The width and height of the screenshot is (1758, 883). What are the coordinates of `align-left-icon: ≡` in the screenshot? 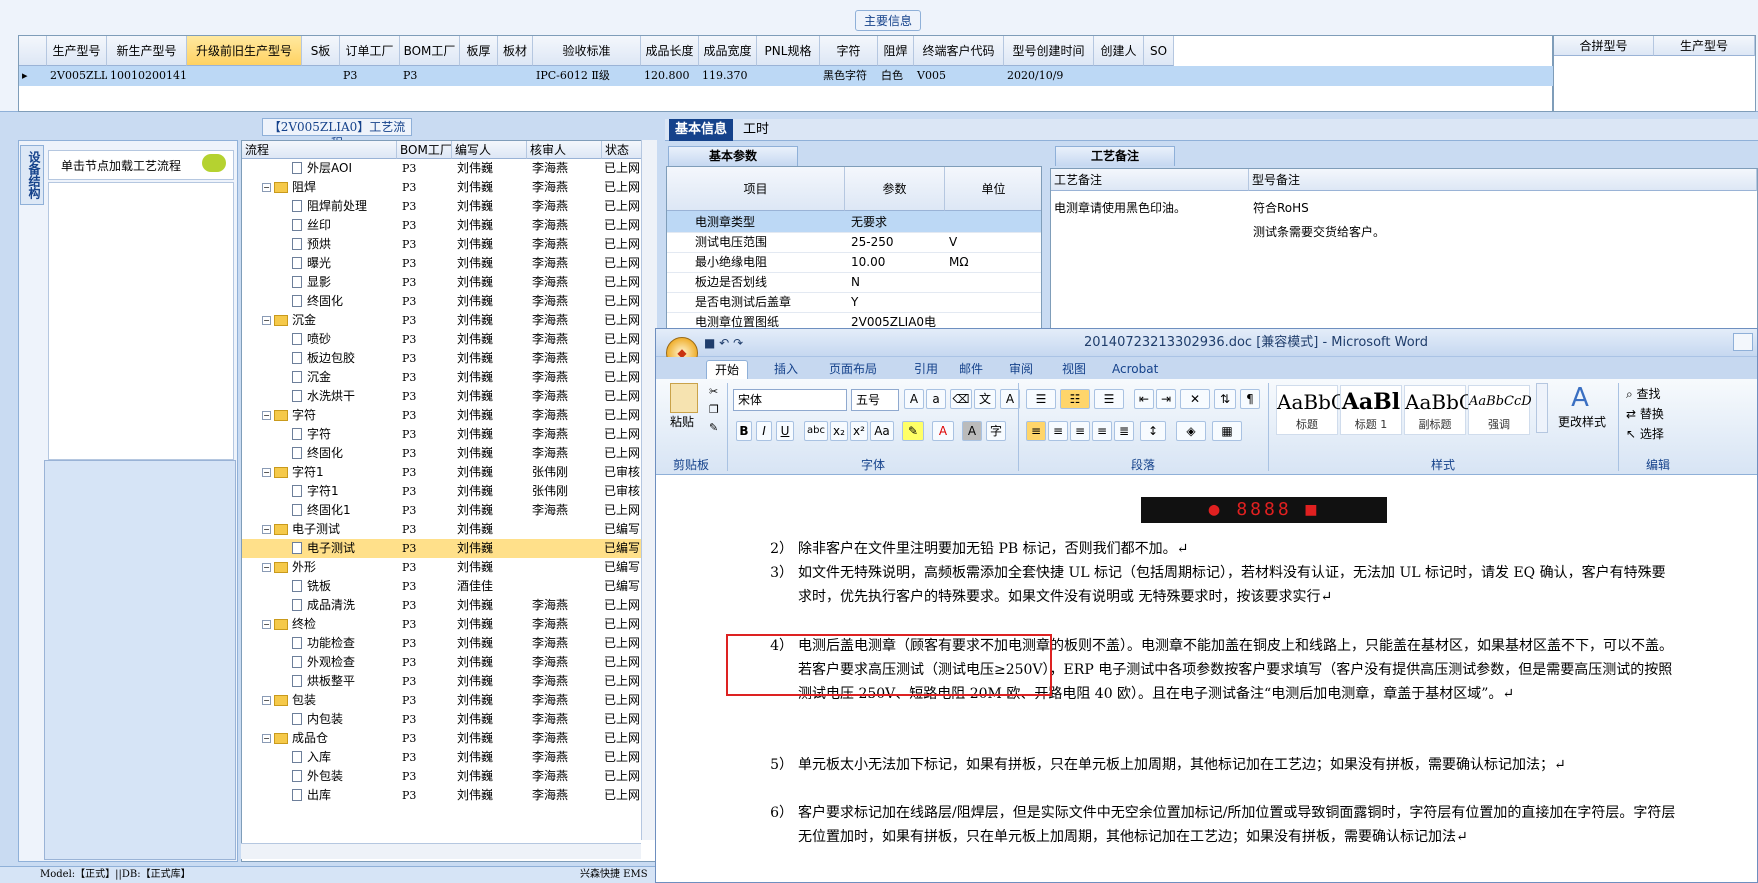 It's located at (1036, 431).